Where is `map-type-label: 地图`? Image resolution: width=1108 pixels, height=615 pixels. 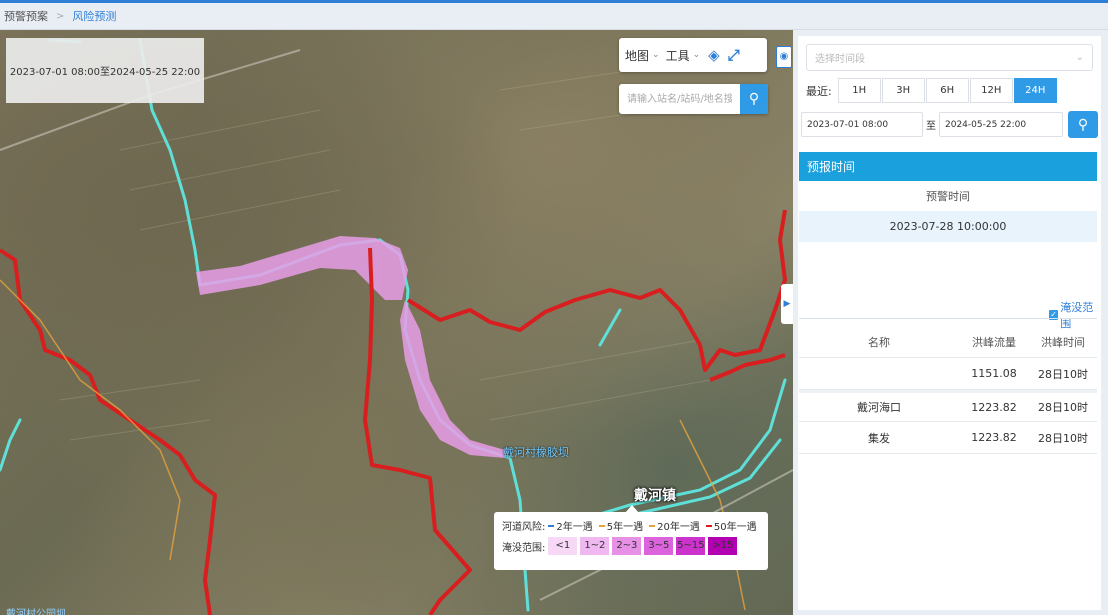 map-type-label: 地图 is located at coordinates (637, 55).